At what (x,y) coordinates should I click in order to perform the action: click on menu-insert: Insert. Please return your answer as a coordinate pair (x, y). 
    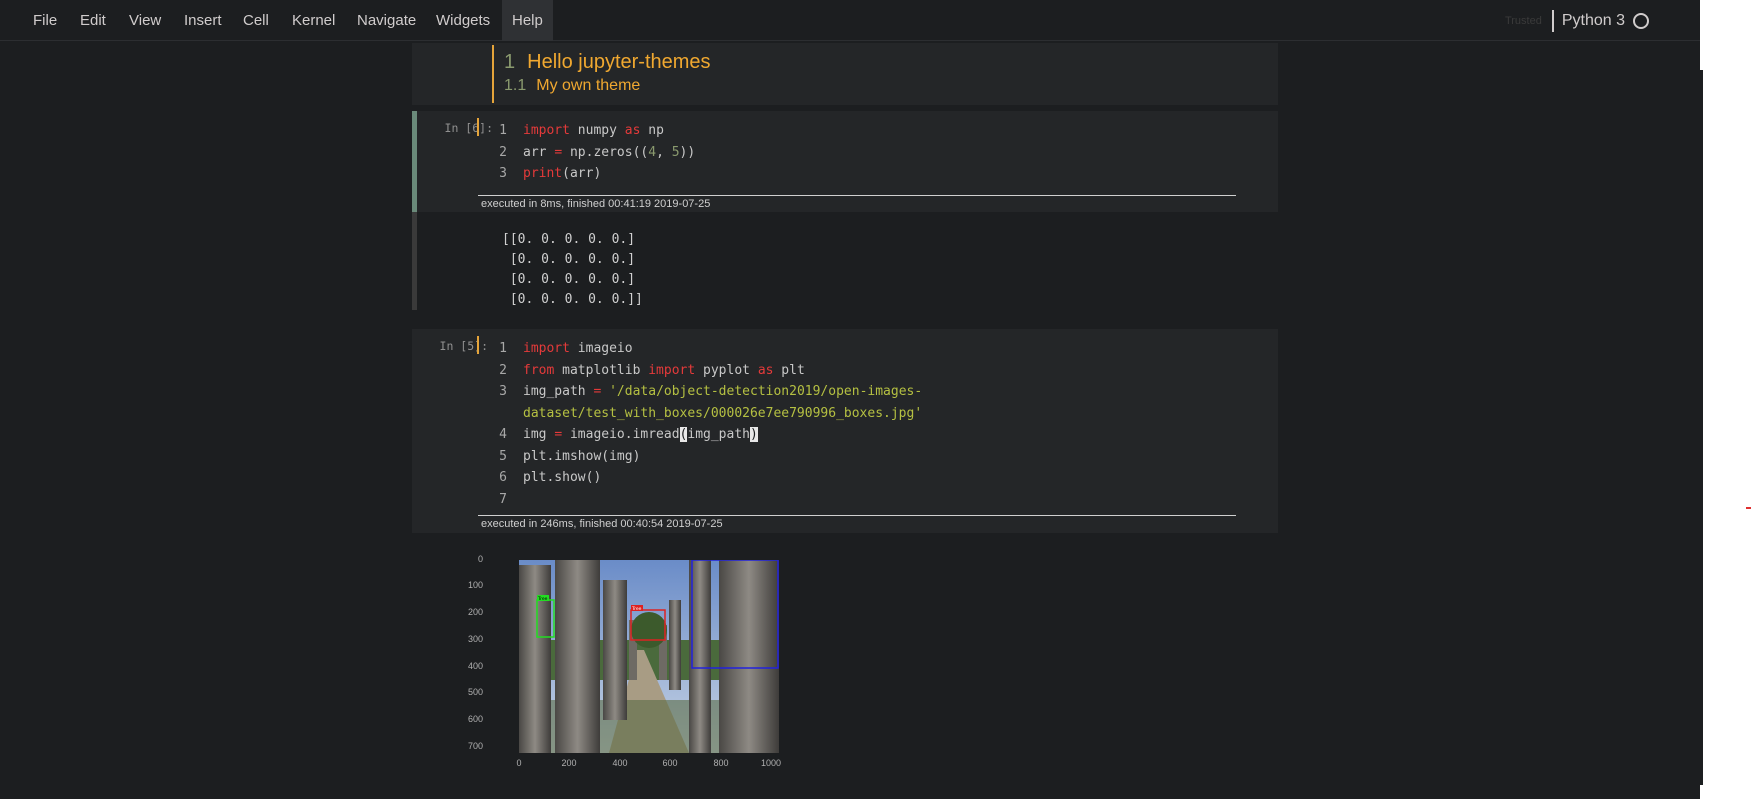
    Looking at the image, I should click on (203, 20).